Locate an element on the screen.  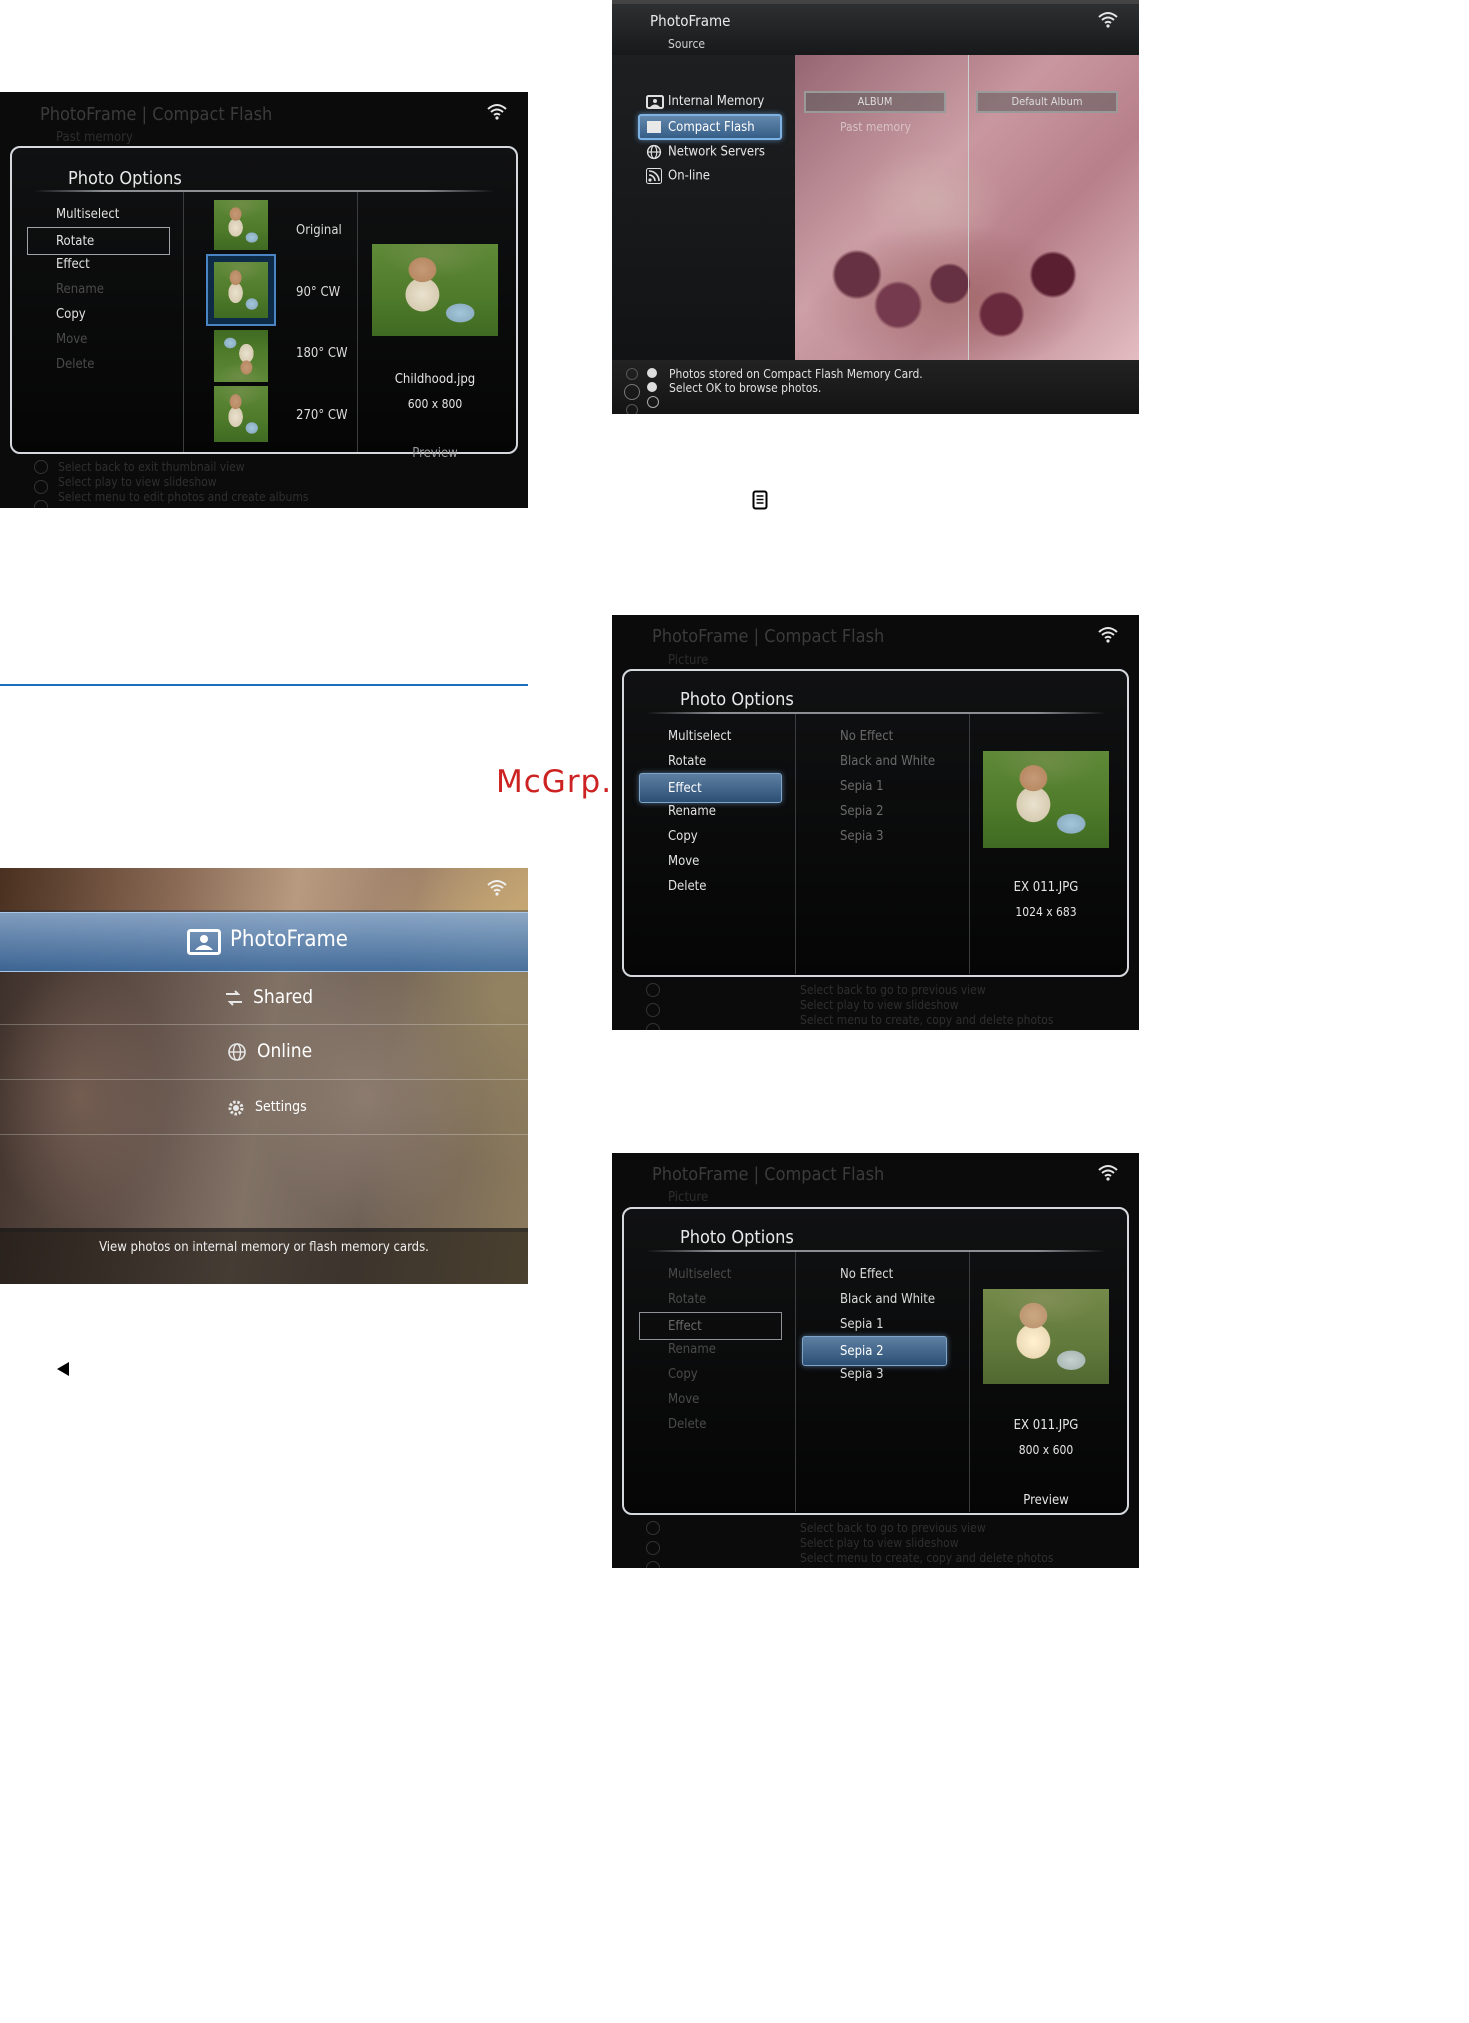
file-dimensions: 1024 x 683 is located at coordinates (1046, 912).